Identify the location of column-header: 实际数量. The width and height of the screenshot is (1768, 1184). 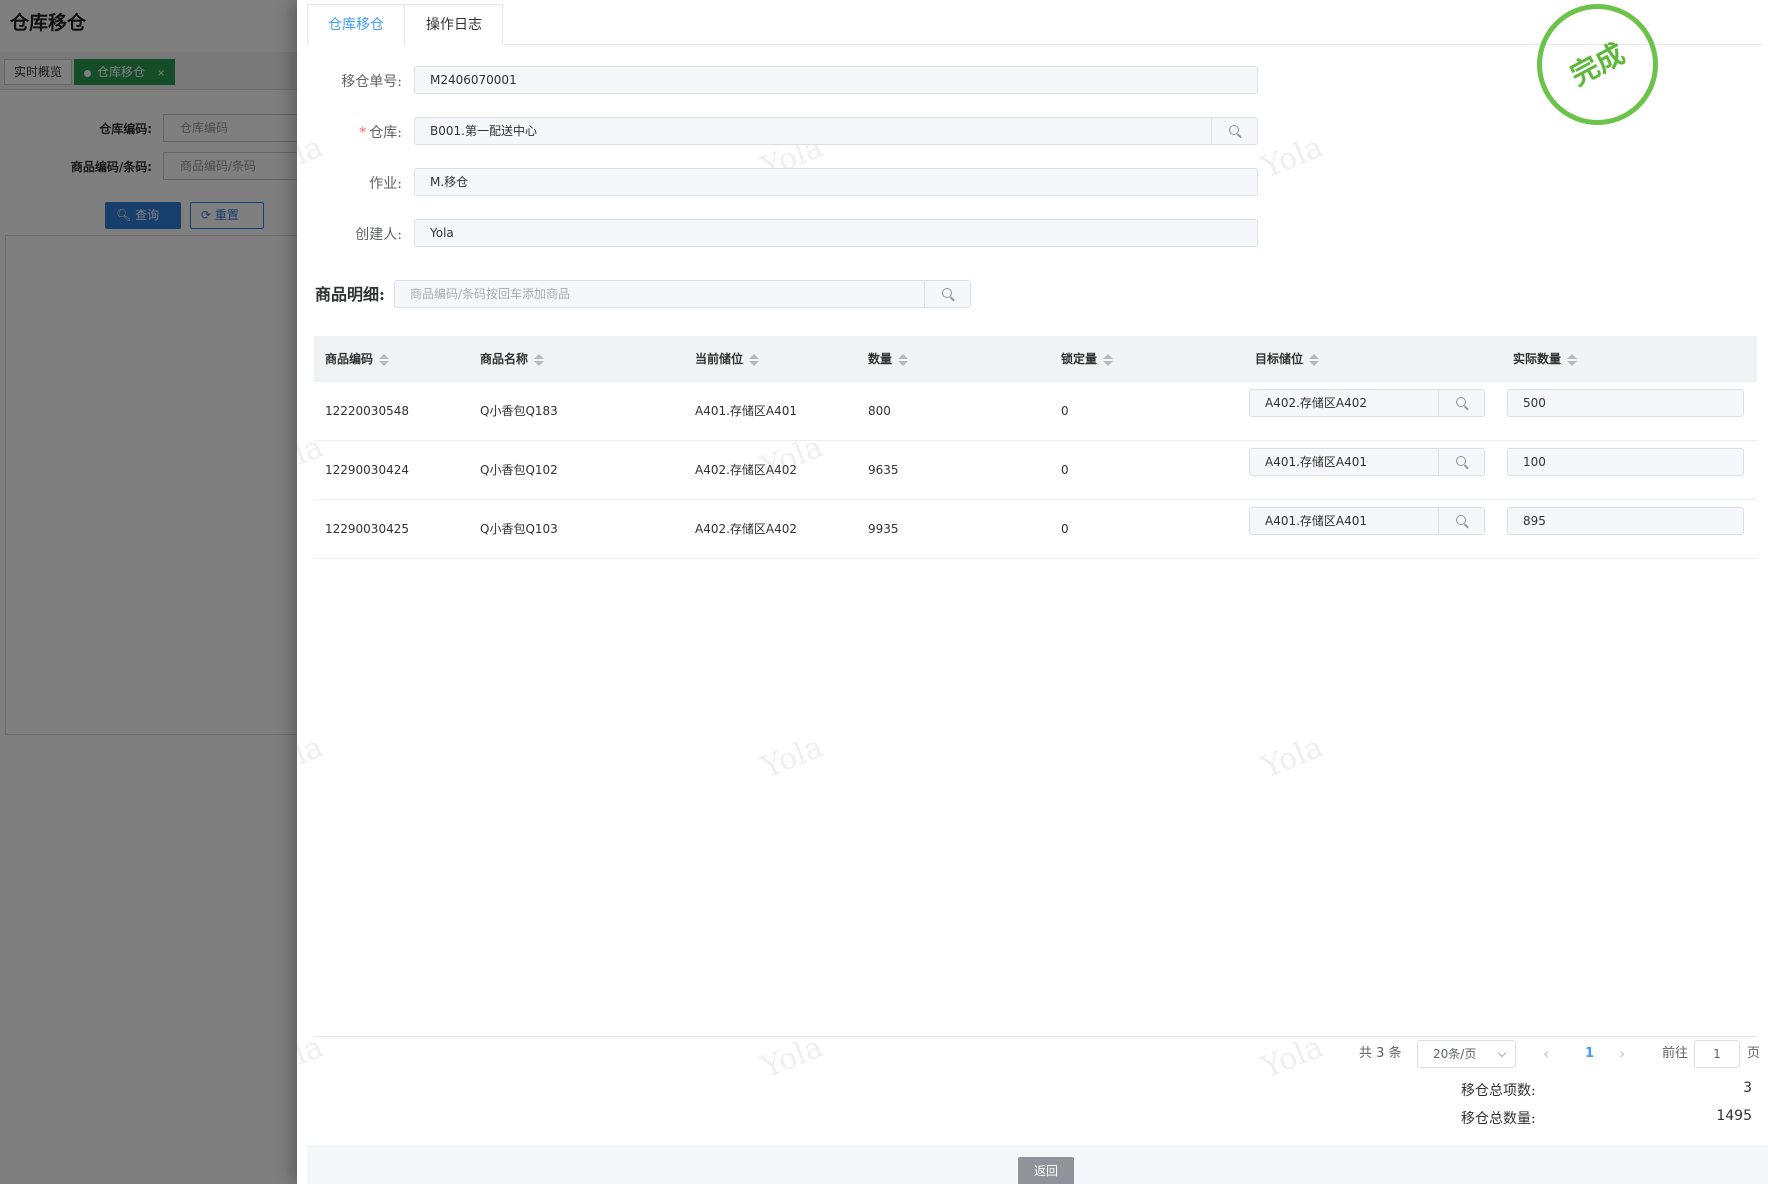
(1545, 359).